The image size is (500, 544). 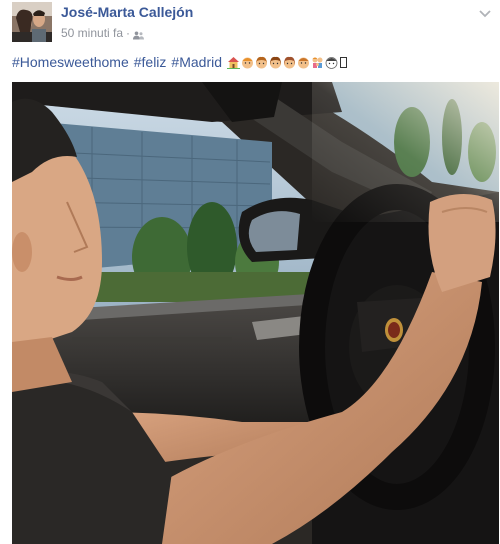 I want to click on post-header: José-Marta Callejón 50 minuti fa ·, so click(x=252, y=23).